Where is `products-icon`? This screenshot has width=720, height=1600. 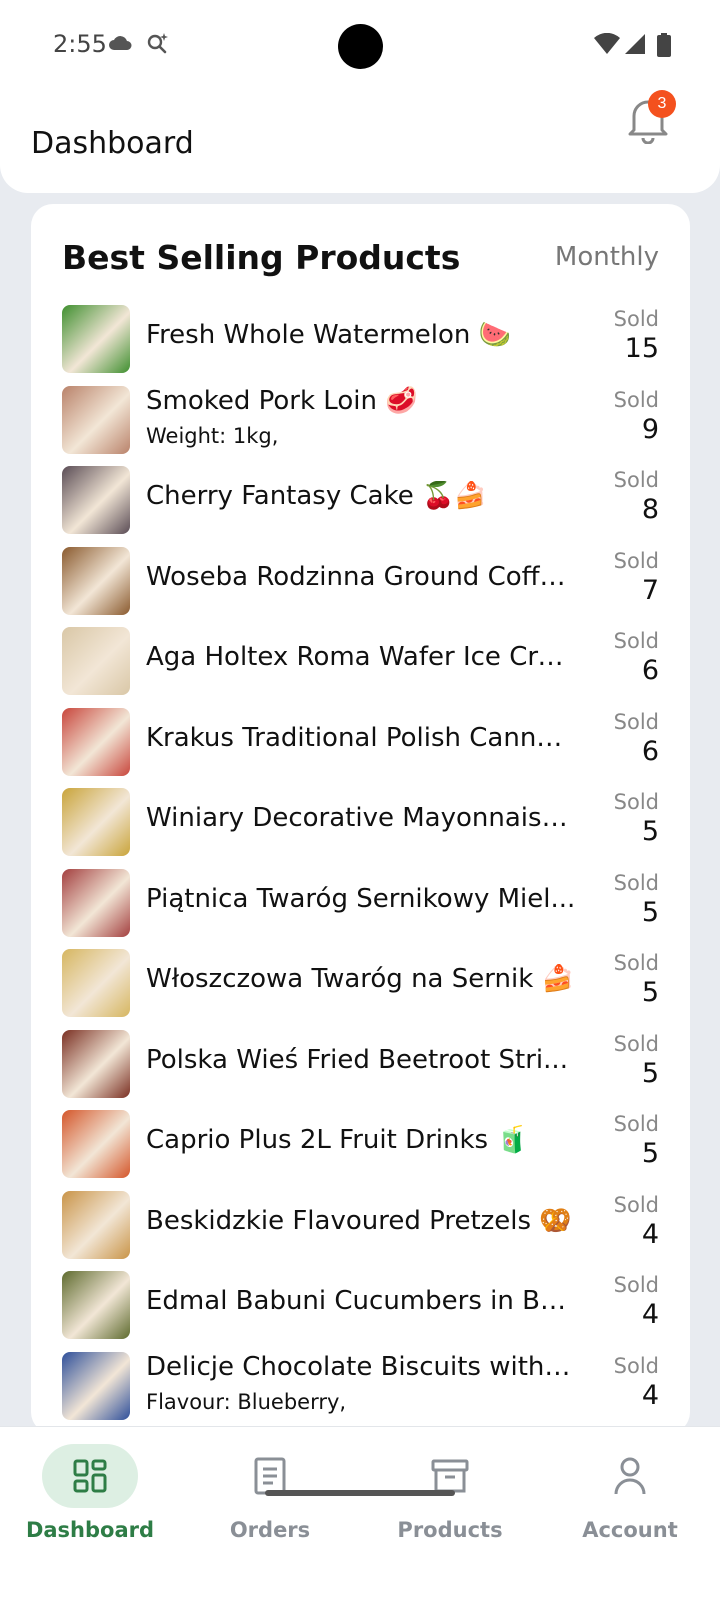 products-icon is located at coordinates (450, 1476).